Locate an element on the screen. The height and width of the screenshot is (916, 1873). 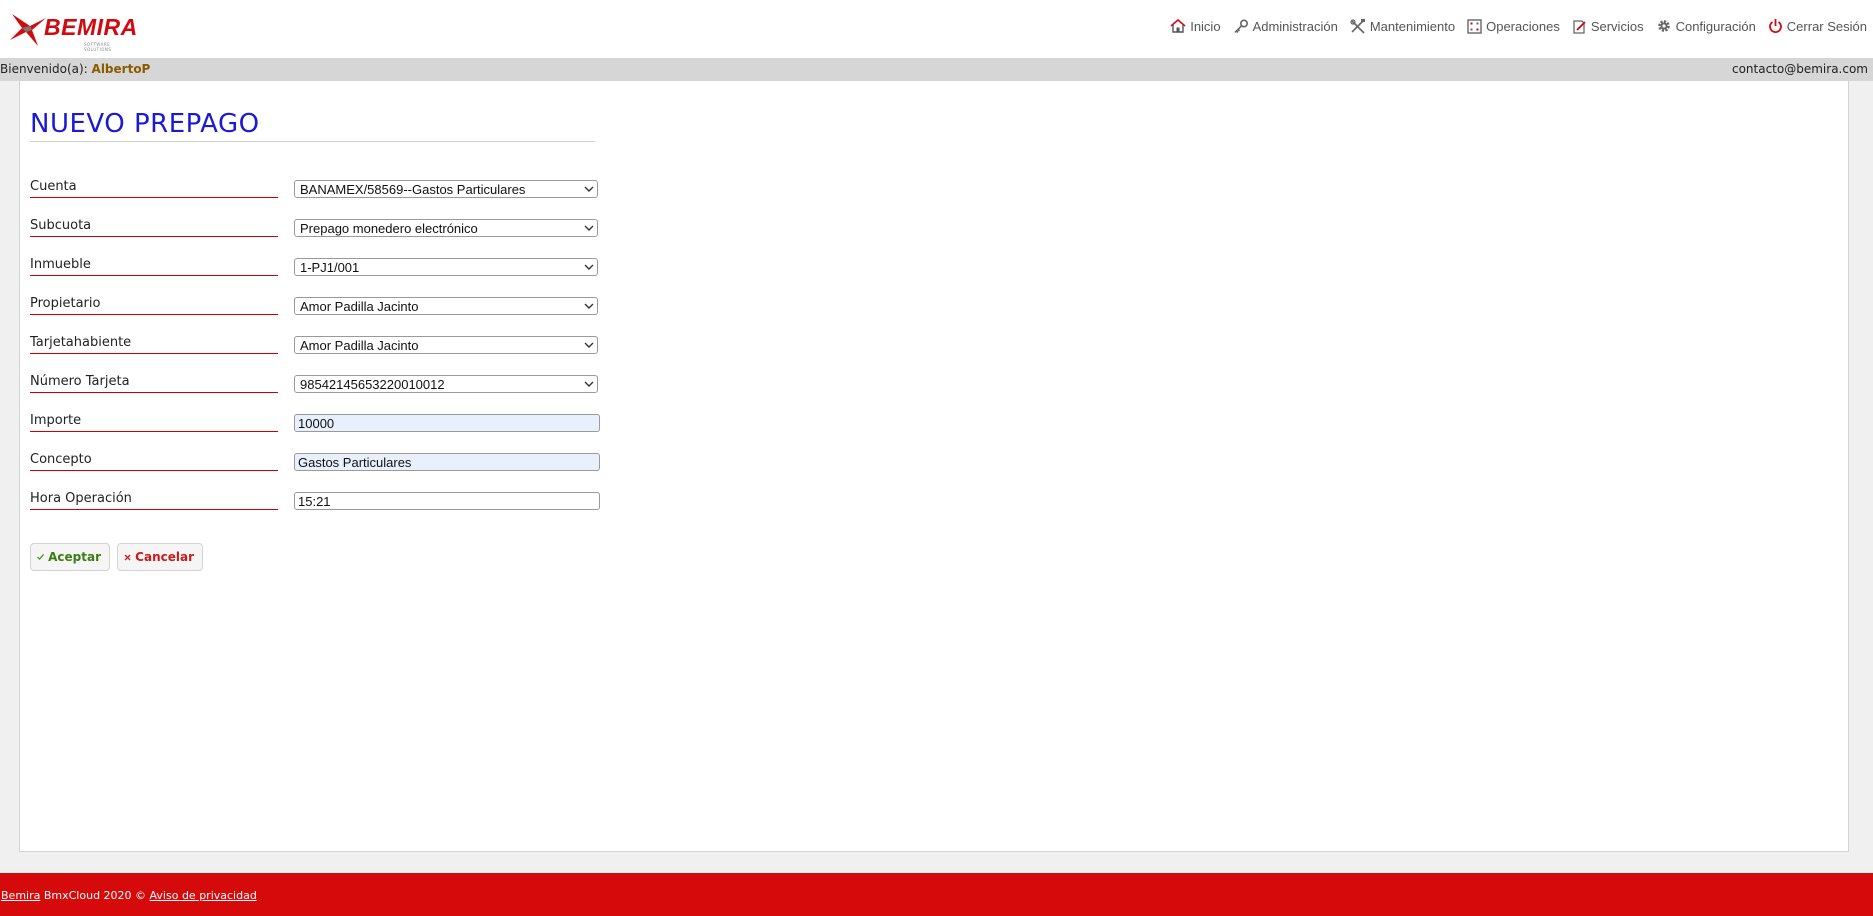
nav-label: Inicio is located at coordinates (1205, 26).